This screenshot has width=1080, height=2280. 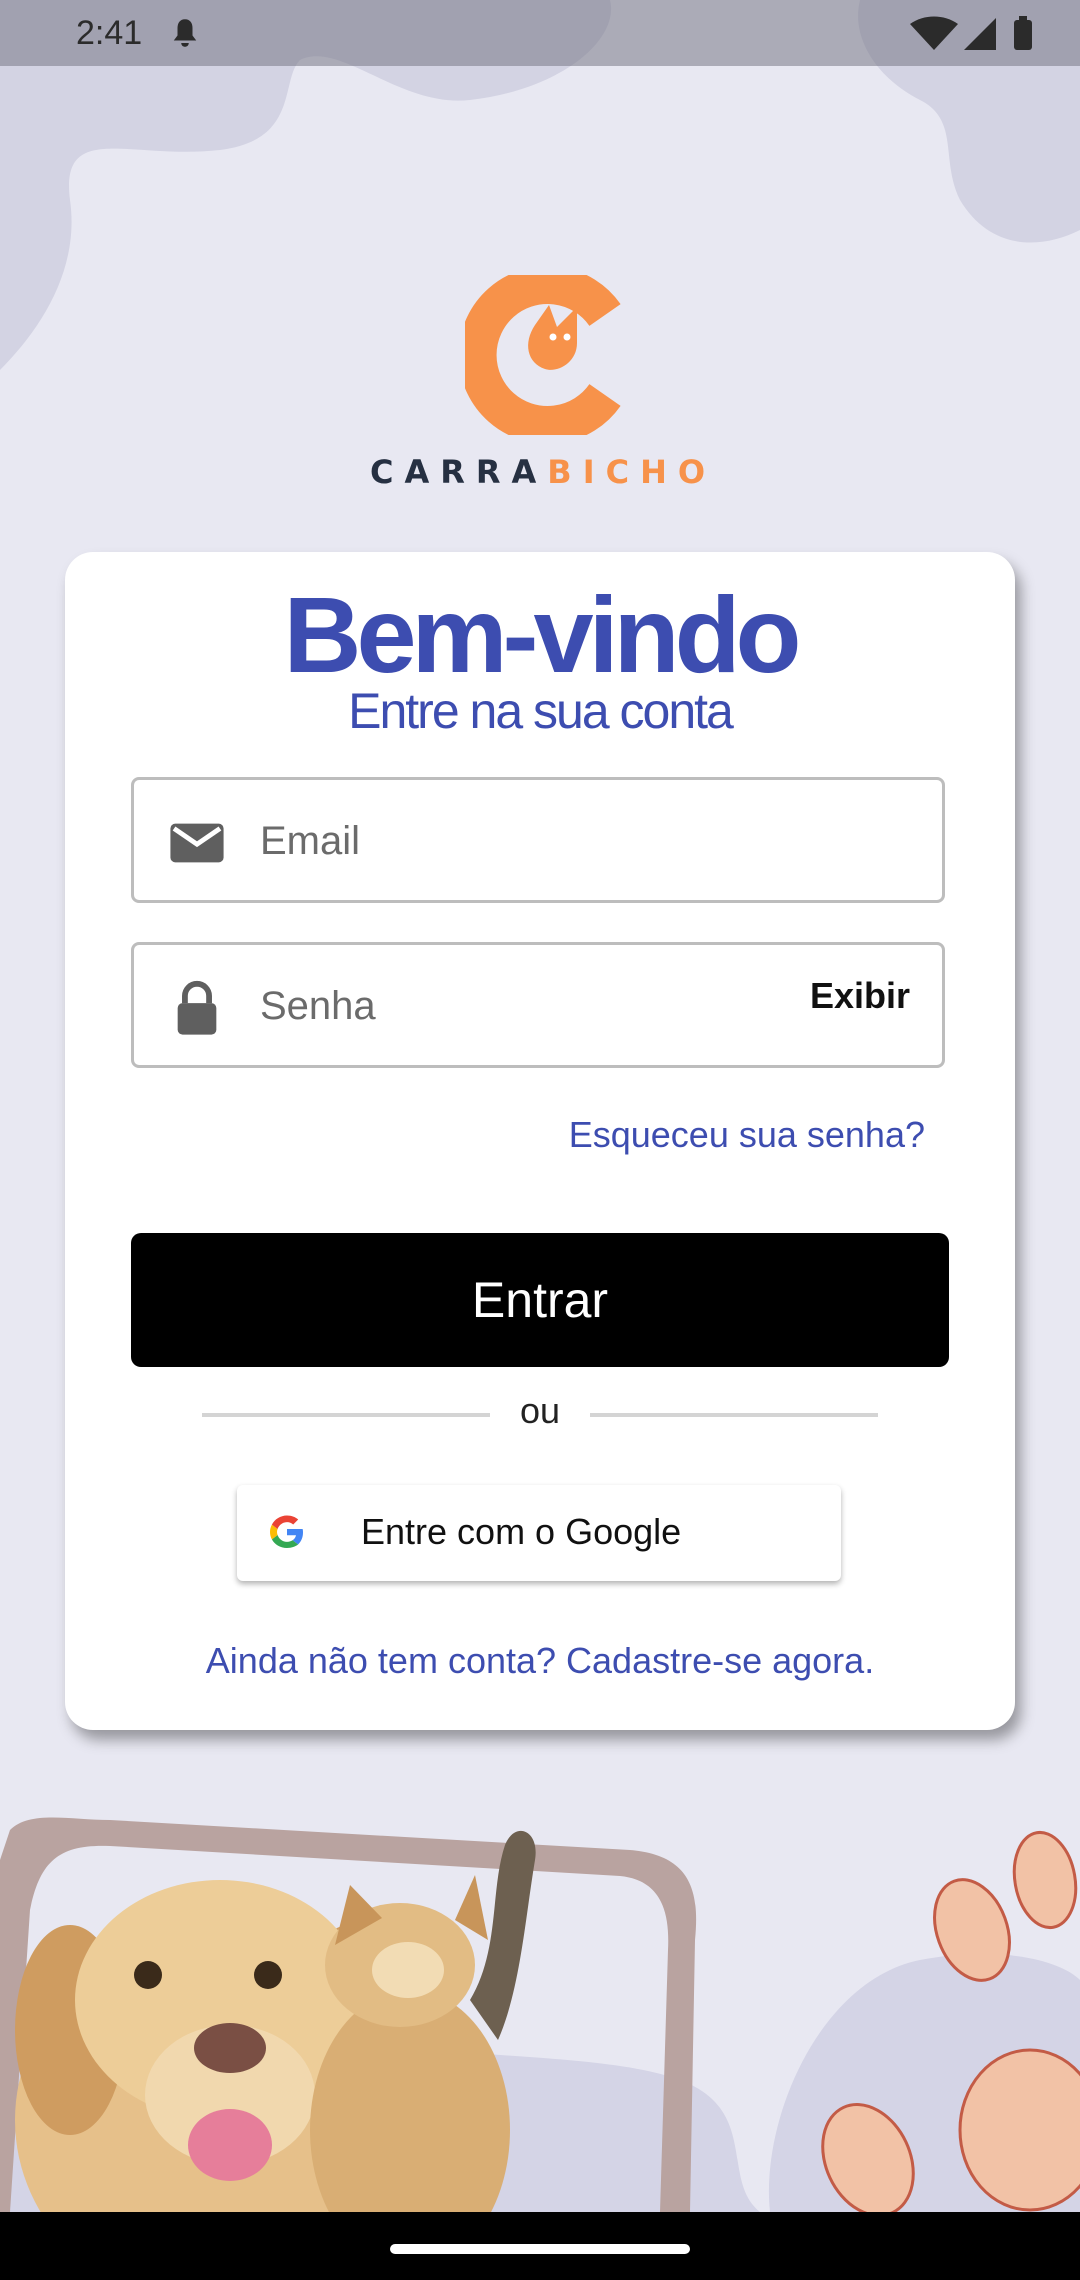 I want to click on google-login-button: Entre com o Google, so click(x=539, y=1533).